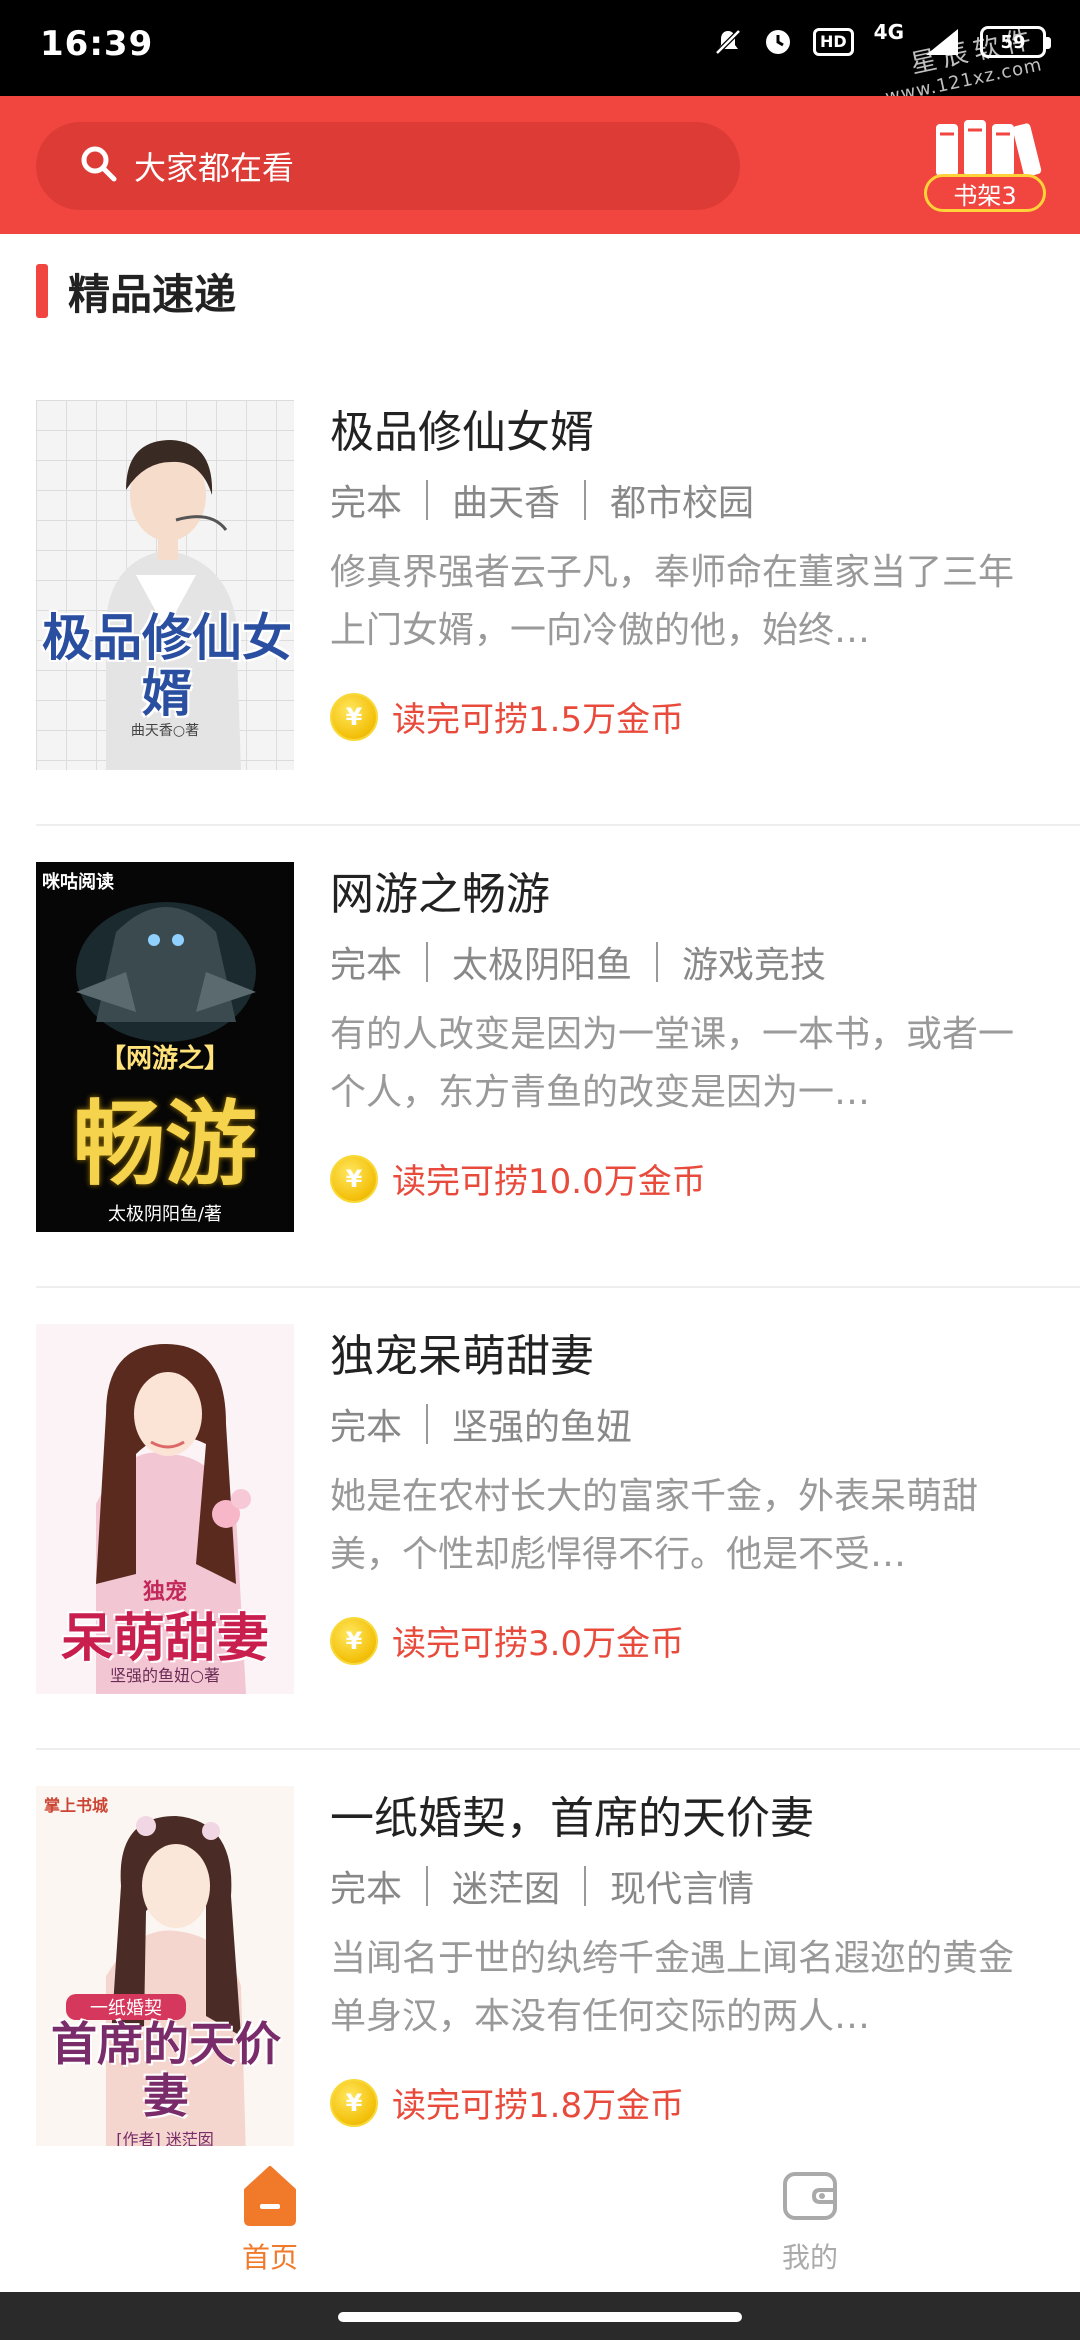  I want to click on reward-text: 读完可捞10.0万金币, so click(549, 1182).